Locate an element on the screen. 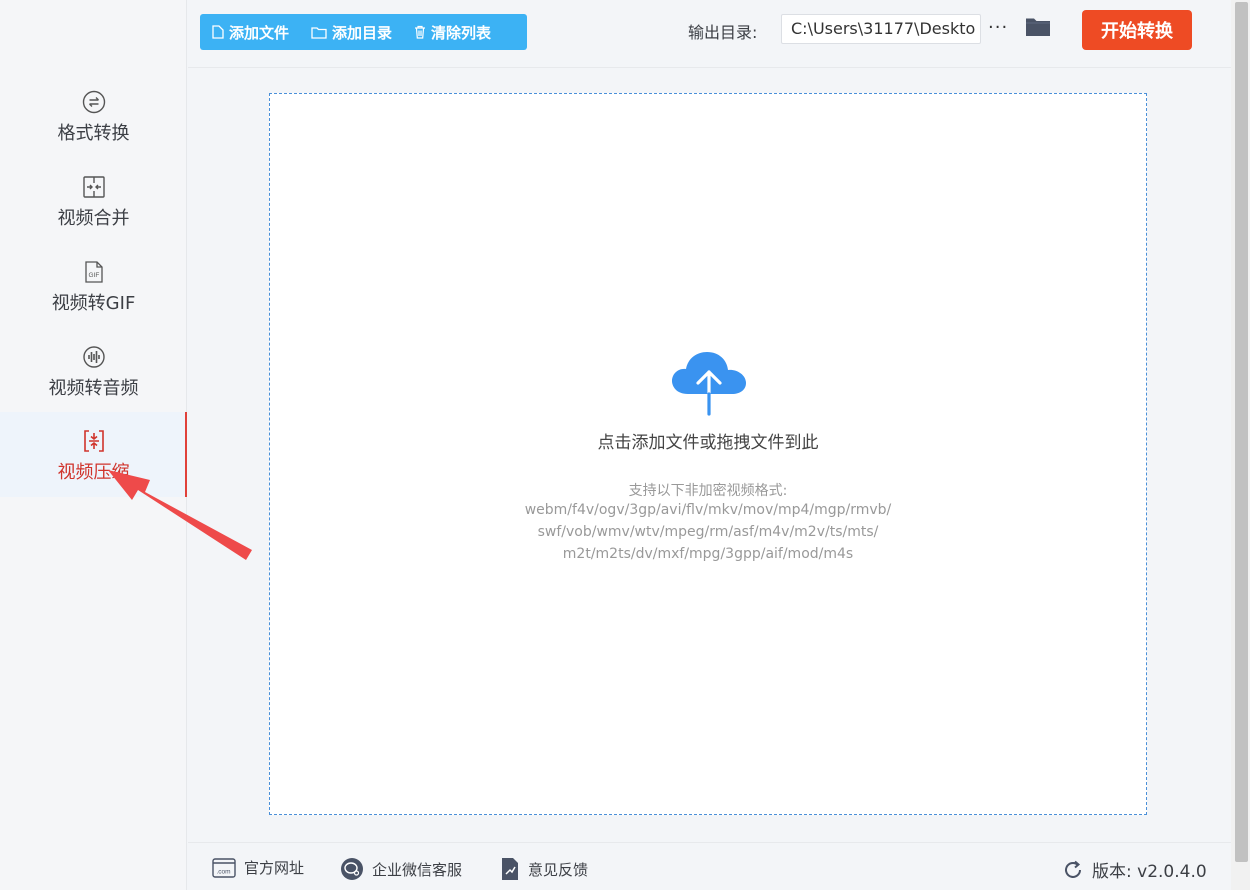 The width and height of the screenshot is (1250, 890). audio-icon is located at coordinates (94, 357).